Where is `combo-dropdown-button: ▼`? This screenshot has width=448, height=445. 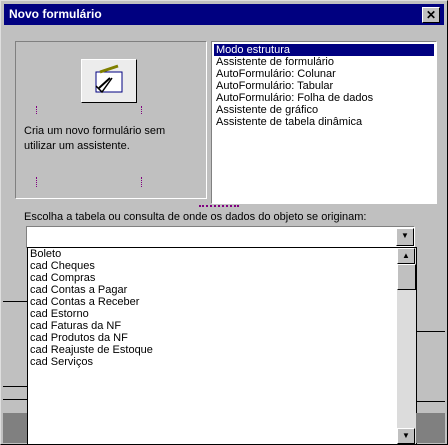
combo-dropdown-button: ▼ is located at coordinates (405, 237).